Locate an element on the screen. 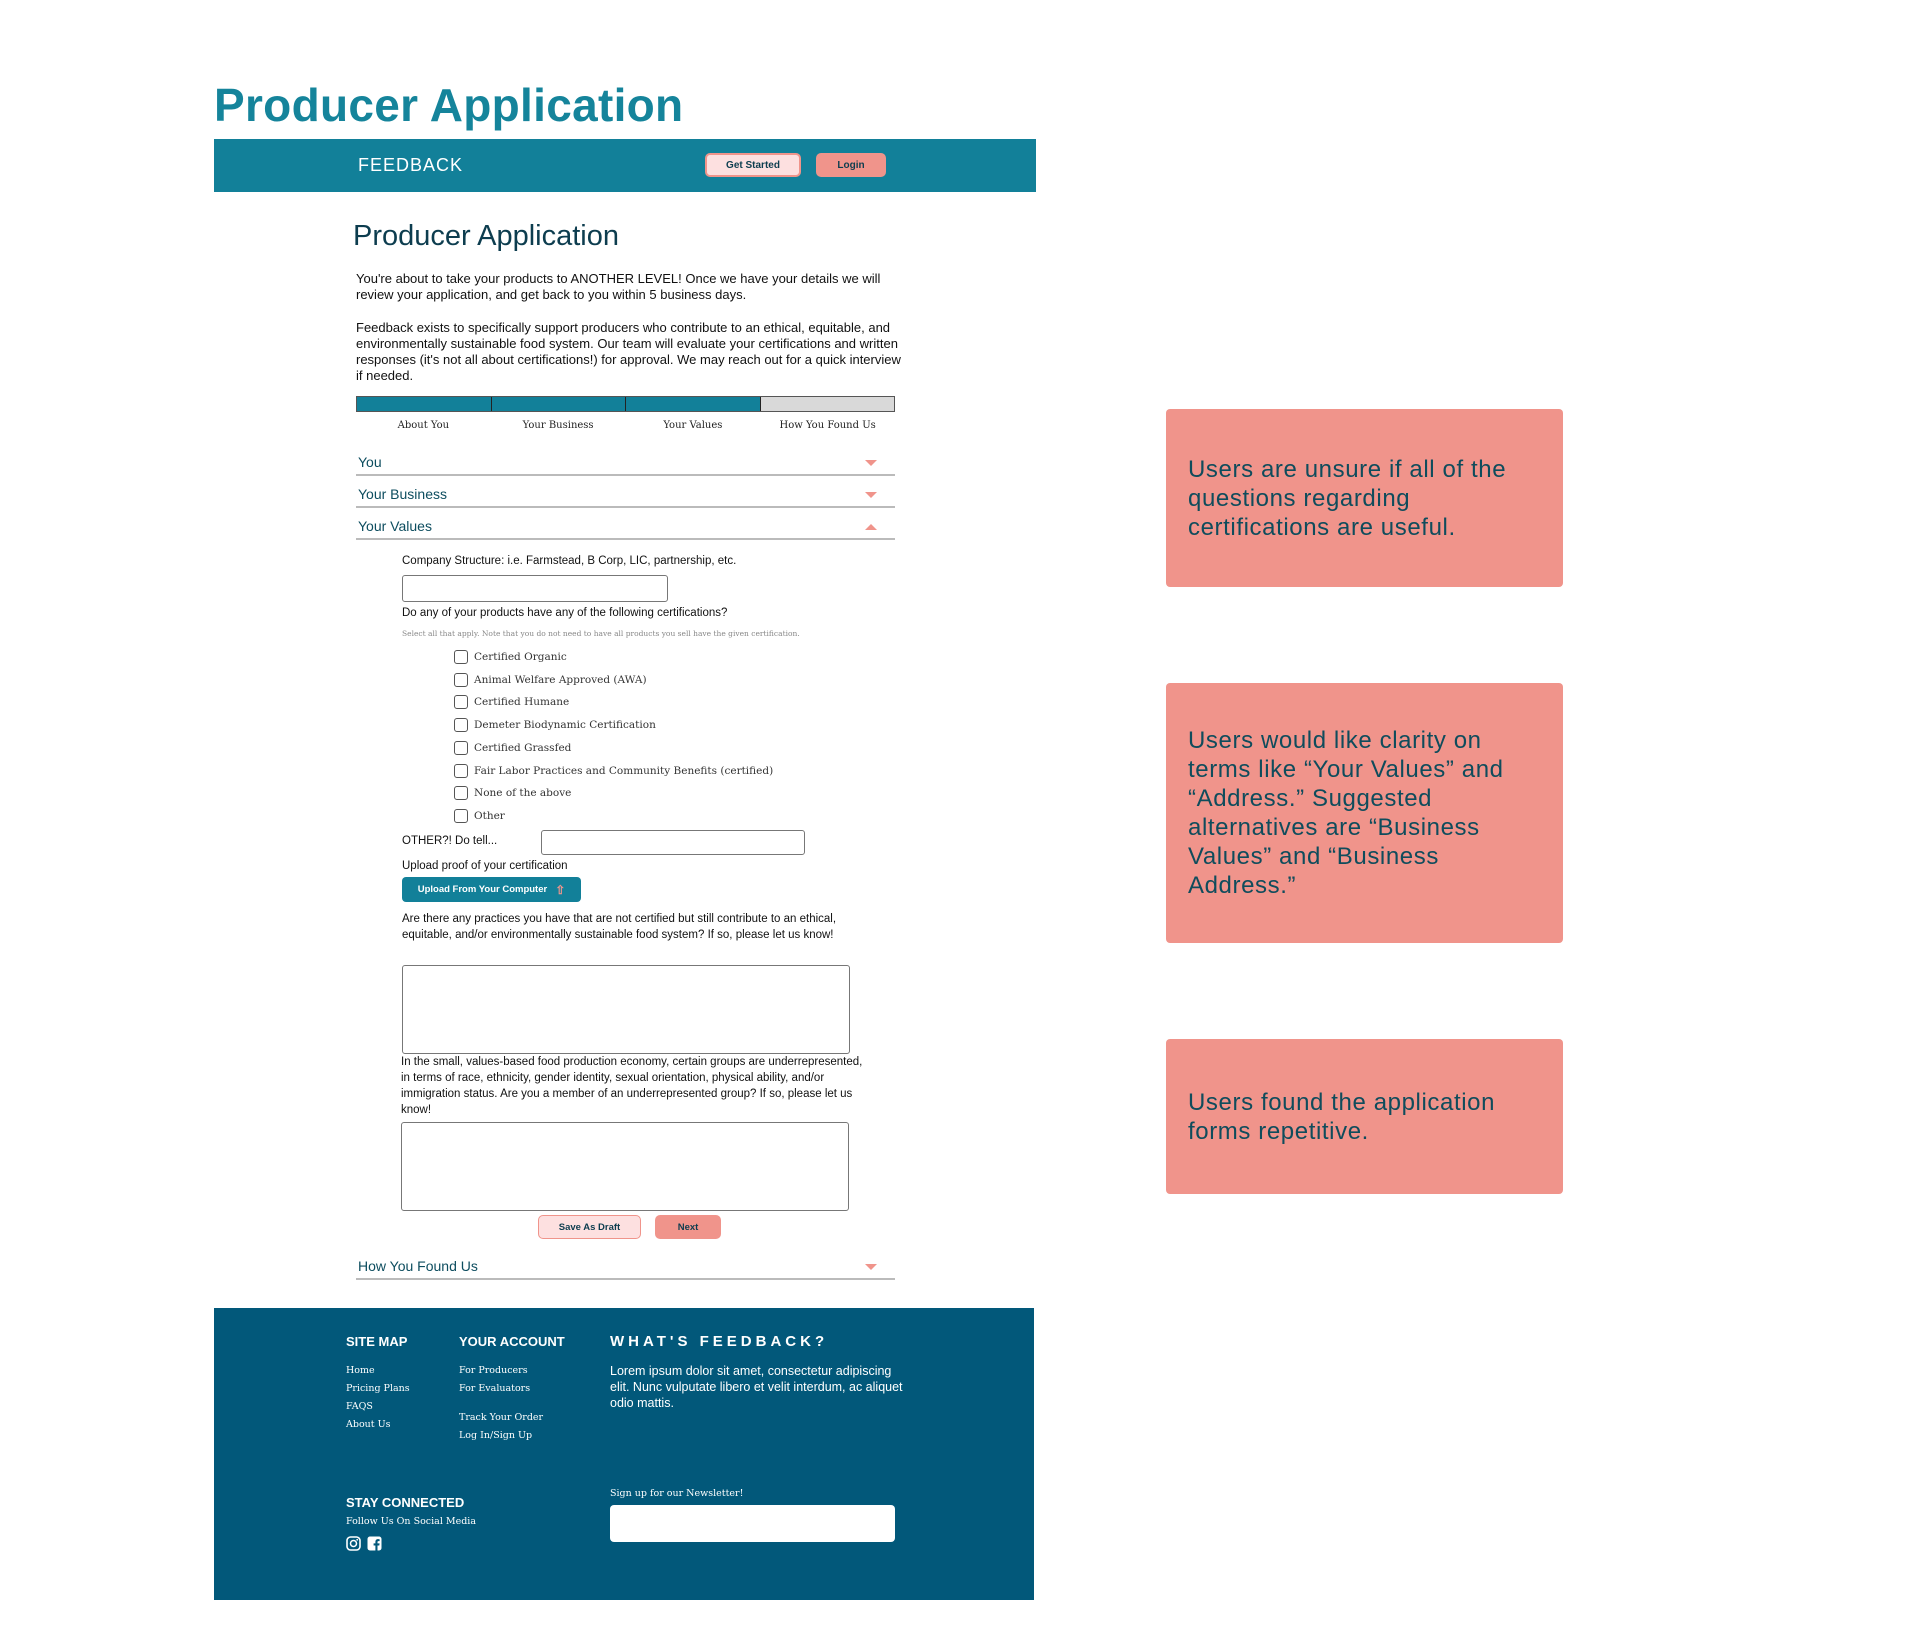 The height and width of the screenshot is (1635, 1920). accordion-label: Your Values is located at coordinates (395, 526).